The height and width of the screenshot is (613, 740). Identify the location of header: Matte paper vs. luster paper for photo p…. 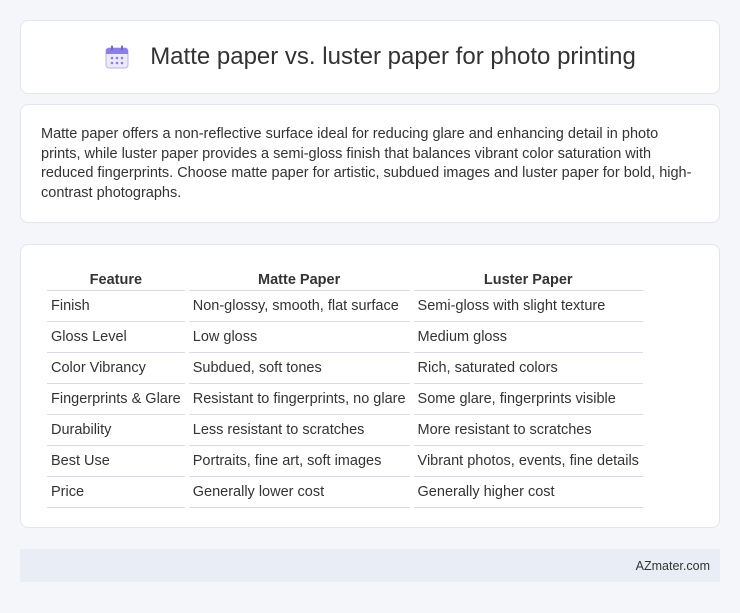
(370, 57).